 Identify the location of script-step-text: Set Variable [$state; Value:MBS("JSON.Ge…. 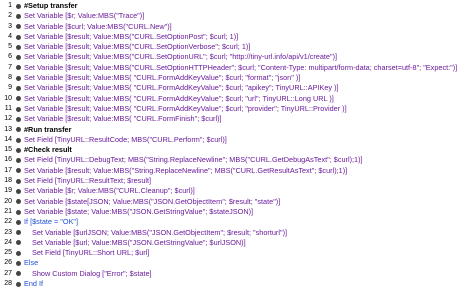
(139, 211).